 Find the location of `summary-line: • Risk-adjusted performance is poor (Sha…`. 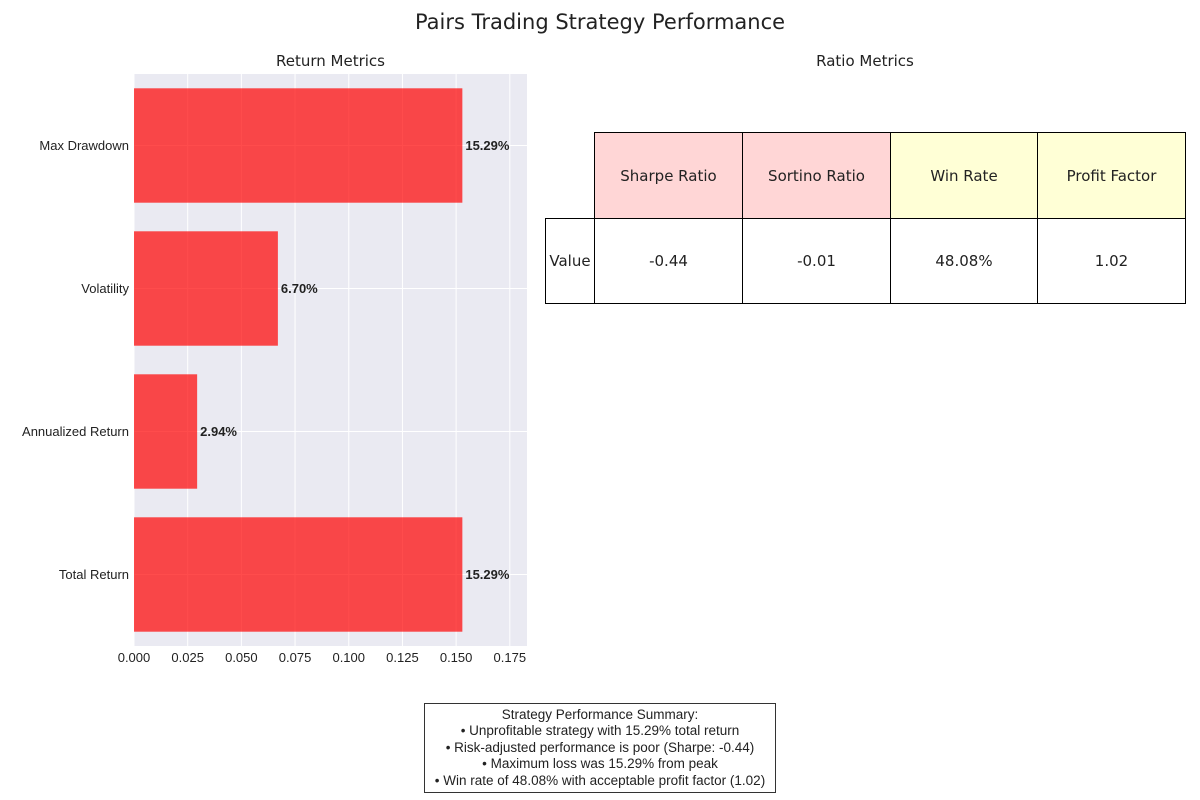

summary-line: • Risk-adjusted performance is poor (Sha… is located at coordinates (600, 747).